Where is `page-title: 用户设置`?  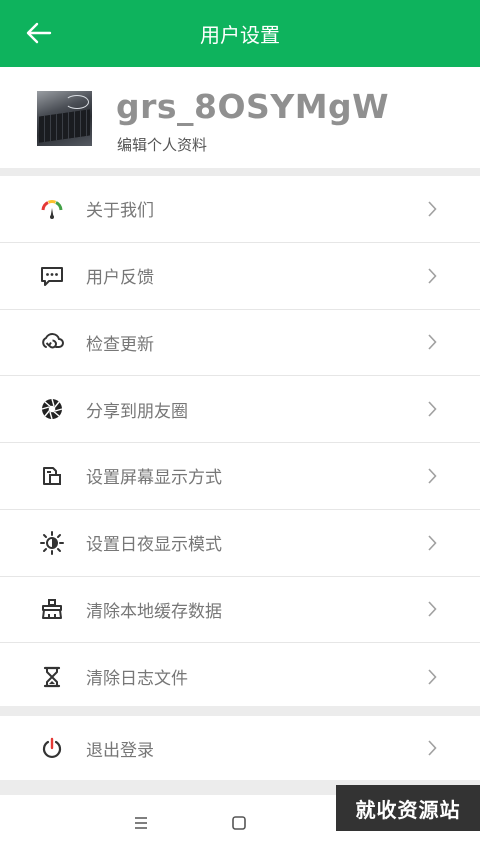
page-title: 用户设置 is located at coordinates (240, 35).